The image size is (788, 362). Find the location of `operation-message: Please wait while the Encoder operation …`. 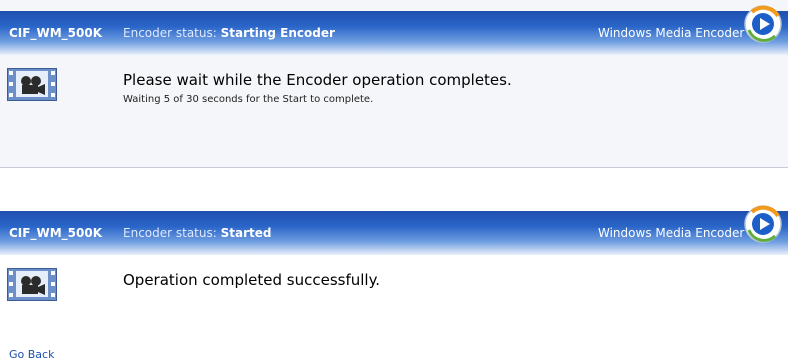

operation-message: Please wait while the Encoder operation … is located at coordinates (317, 80).